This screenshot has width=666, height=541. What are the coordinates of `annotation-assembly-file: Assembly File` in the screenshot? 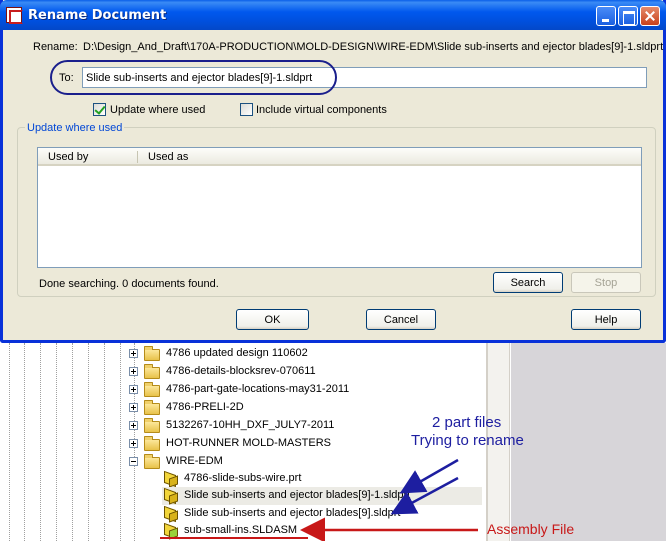 It's located at (531, 529).